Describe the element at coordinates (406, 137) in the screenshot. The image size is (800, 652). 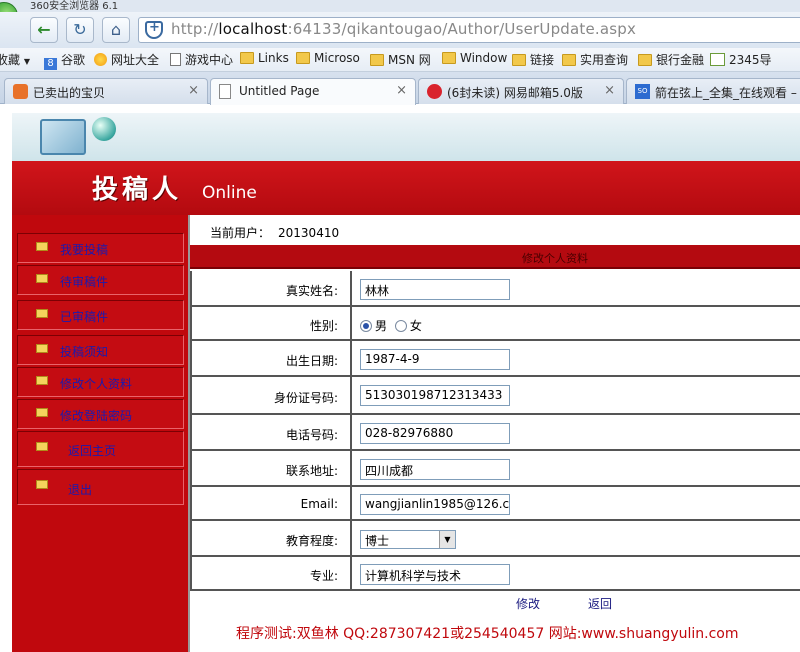
I see `banner-top` at that location.